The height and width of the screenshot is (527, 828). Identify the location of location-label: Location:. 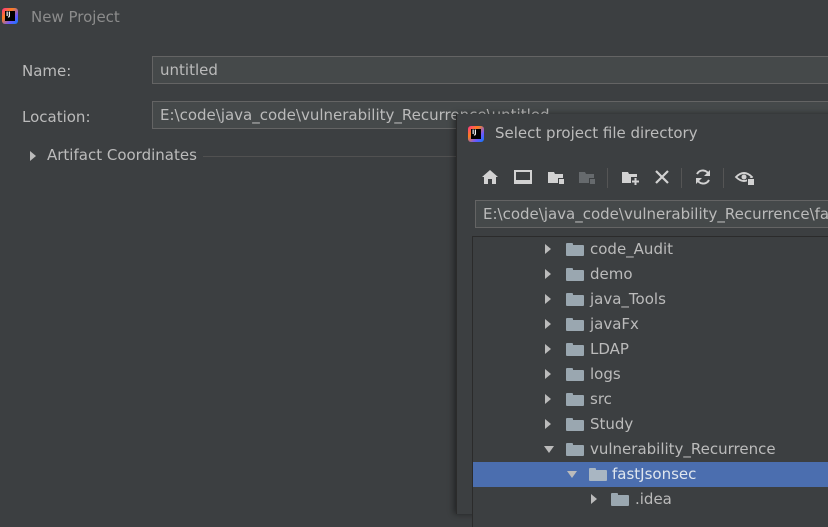
(56, 117).